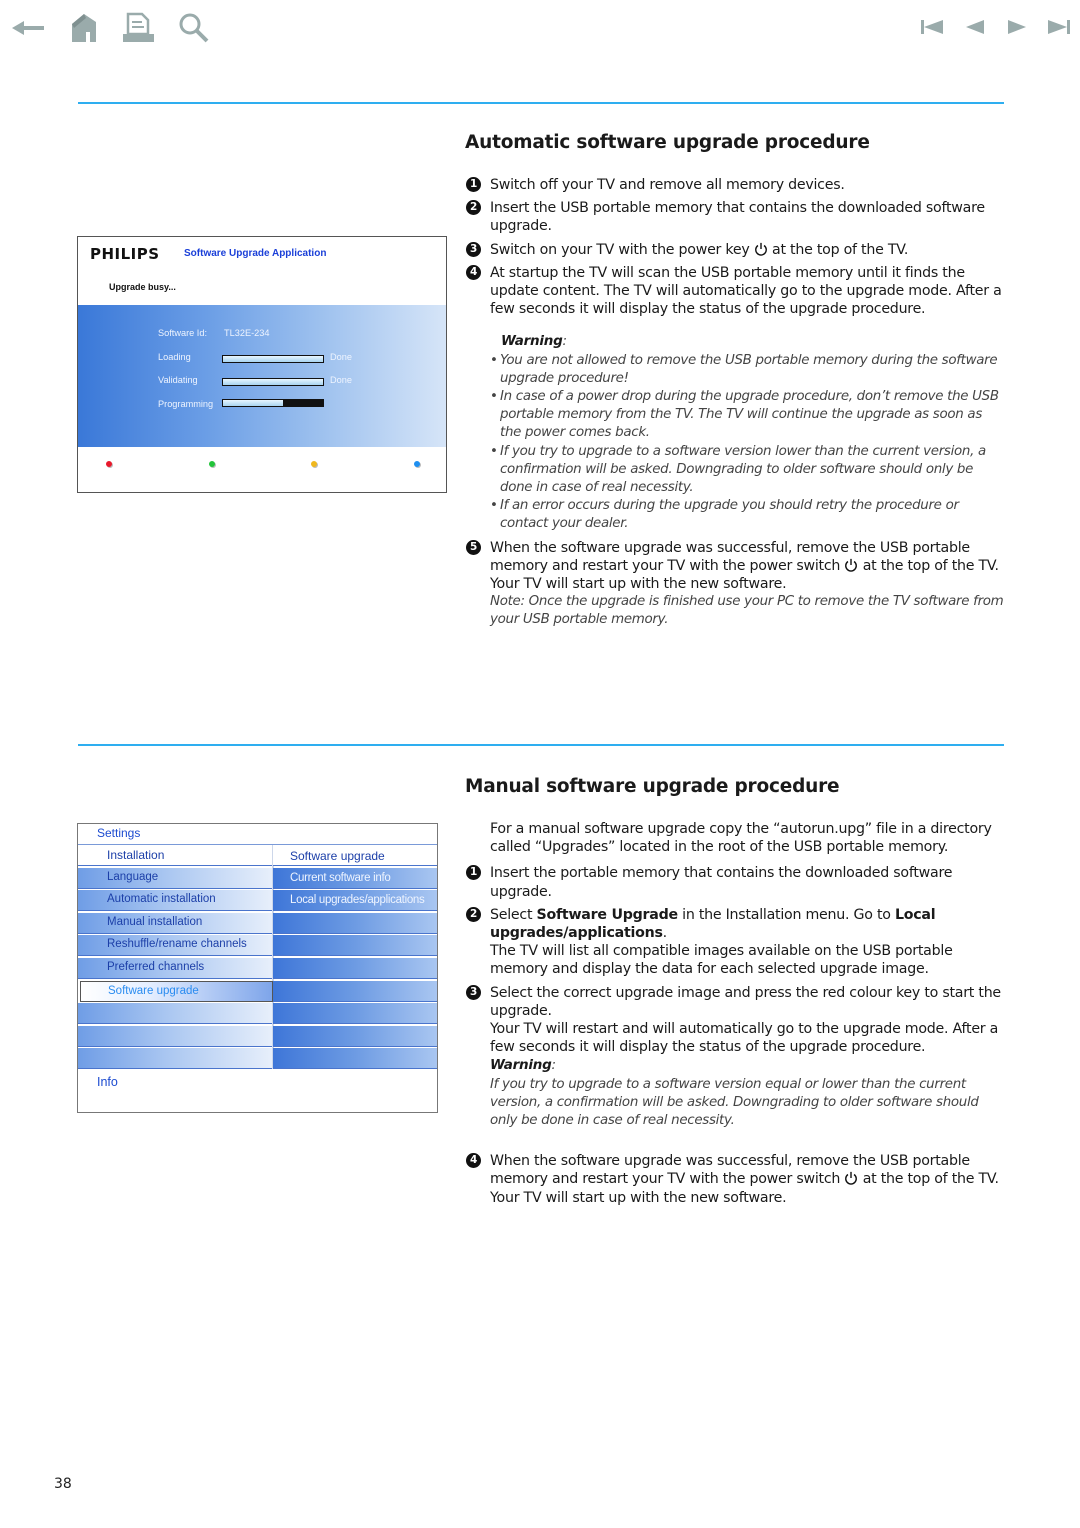 The width and height of the screenshot is (1080, 1528). I want to click on step-text: Switch on your TV with the power key, so click(620, 249).